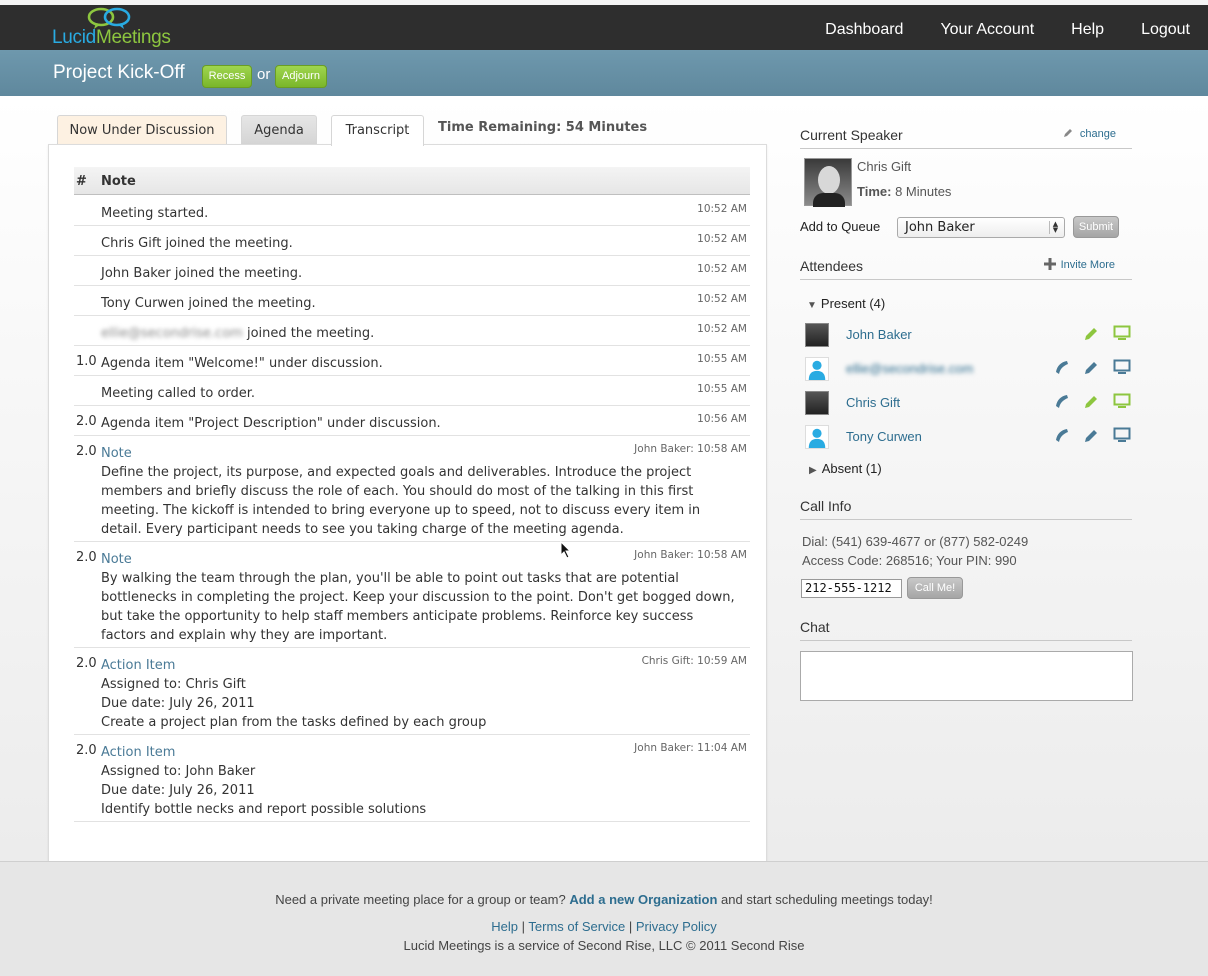 The width and height of the screenshot is (1208, 976). I want to click on mouse-cursor-icon, so click(566, 550).